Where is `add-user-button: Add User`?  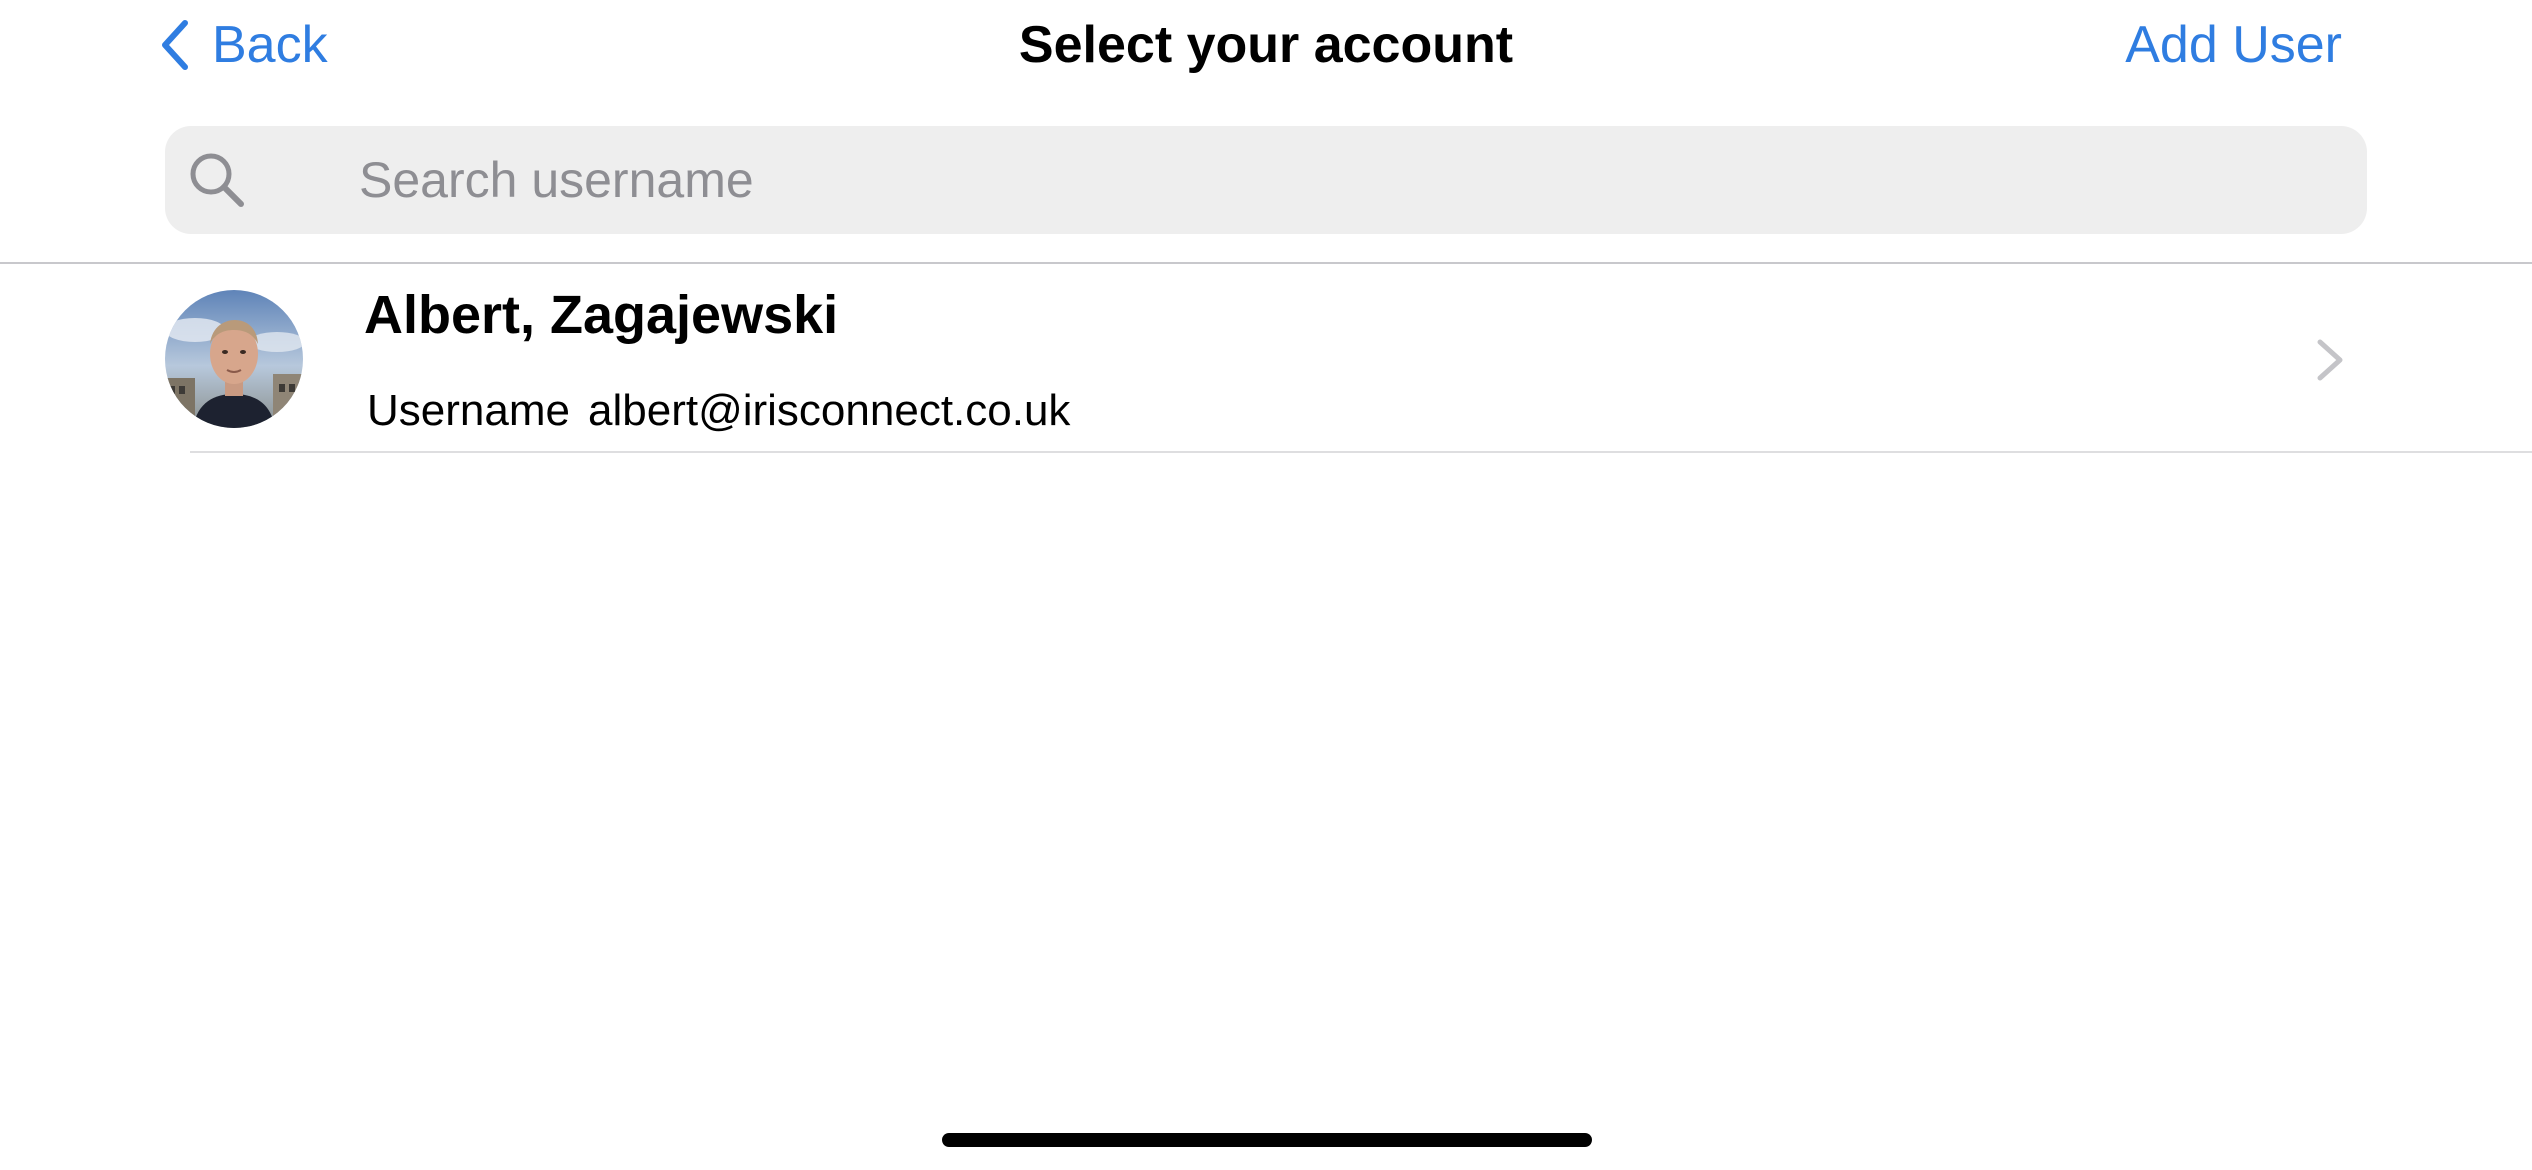
add-user-button: Add User is located at coordinates (2233, 45).